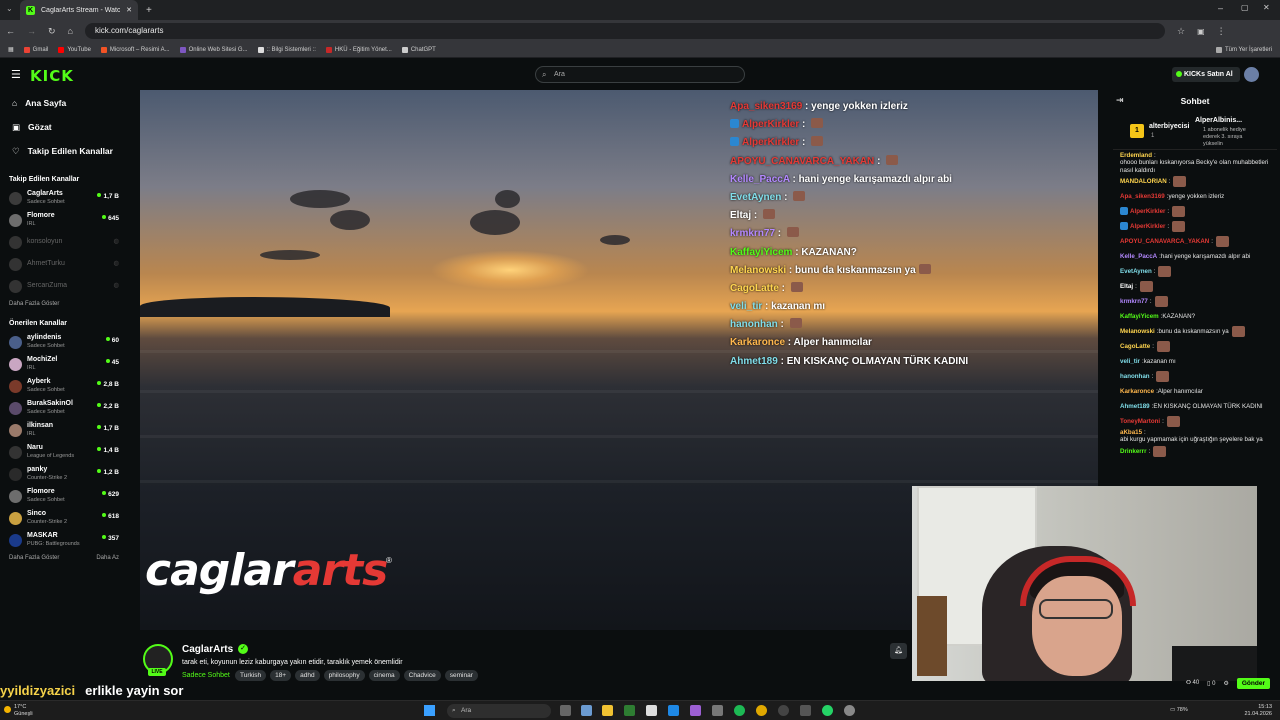  Describe the element at coordinates (207, 649) in the screenshot. I see `channel-name: CaglarArts` at that location.